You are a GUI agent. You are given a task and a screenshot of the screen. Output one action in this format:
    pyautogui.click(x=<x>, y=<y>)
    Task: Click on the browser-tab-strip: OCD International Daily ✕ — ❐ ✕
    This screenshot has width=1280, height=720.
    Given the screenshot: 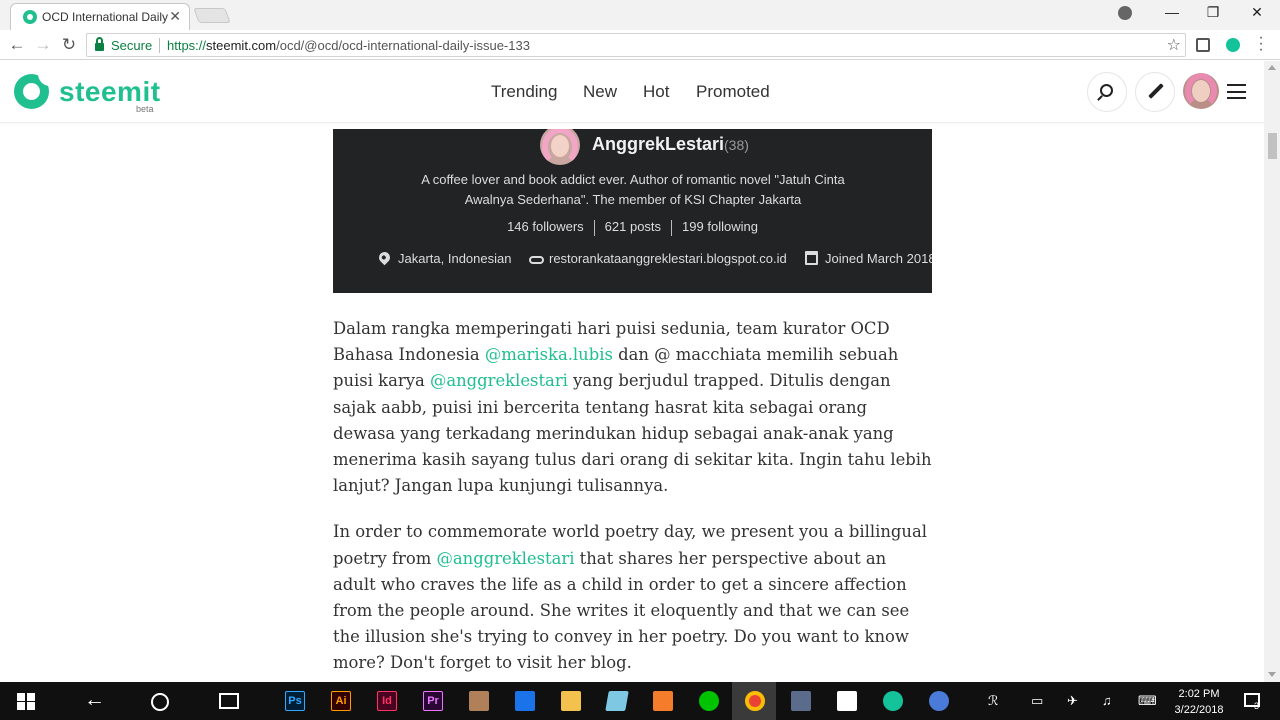 What is the action you would take?
    pyautogui.click(x=640, y=15)
    